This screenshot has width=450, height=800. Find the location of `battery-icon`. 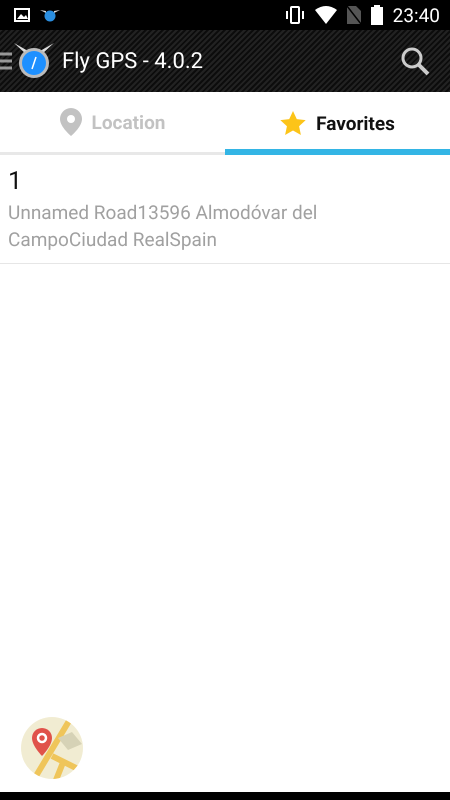

battery-icon is located at coordinates (376, 15).